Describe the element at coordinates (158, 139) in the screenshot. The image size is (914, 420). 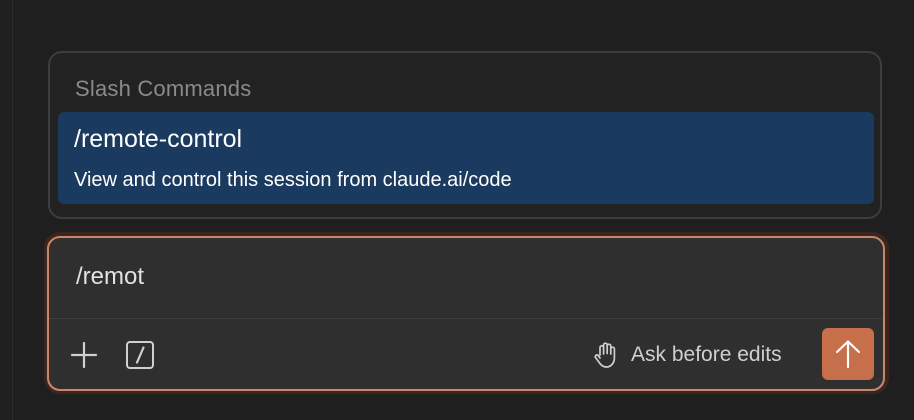
I see `command-name: /remote-control` at that location.